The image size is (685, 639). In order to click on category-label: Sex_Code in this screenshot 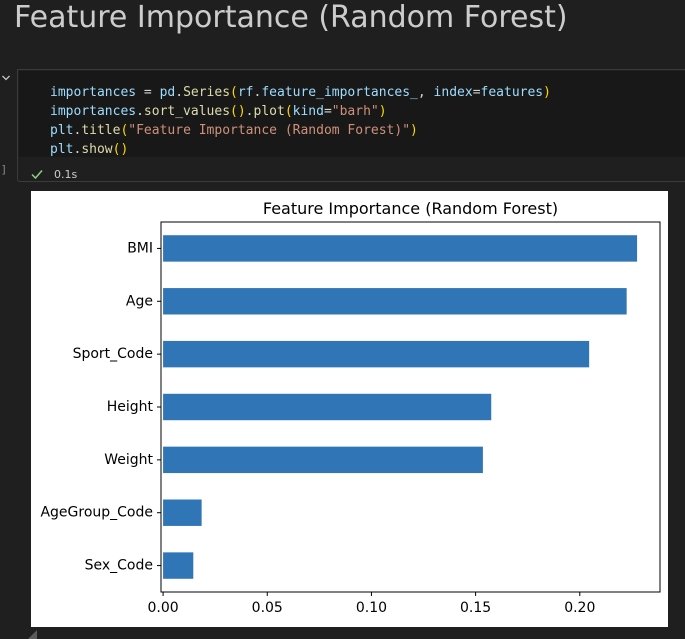, I will do `click(119, 566)`.